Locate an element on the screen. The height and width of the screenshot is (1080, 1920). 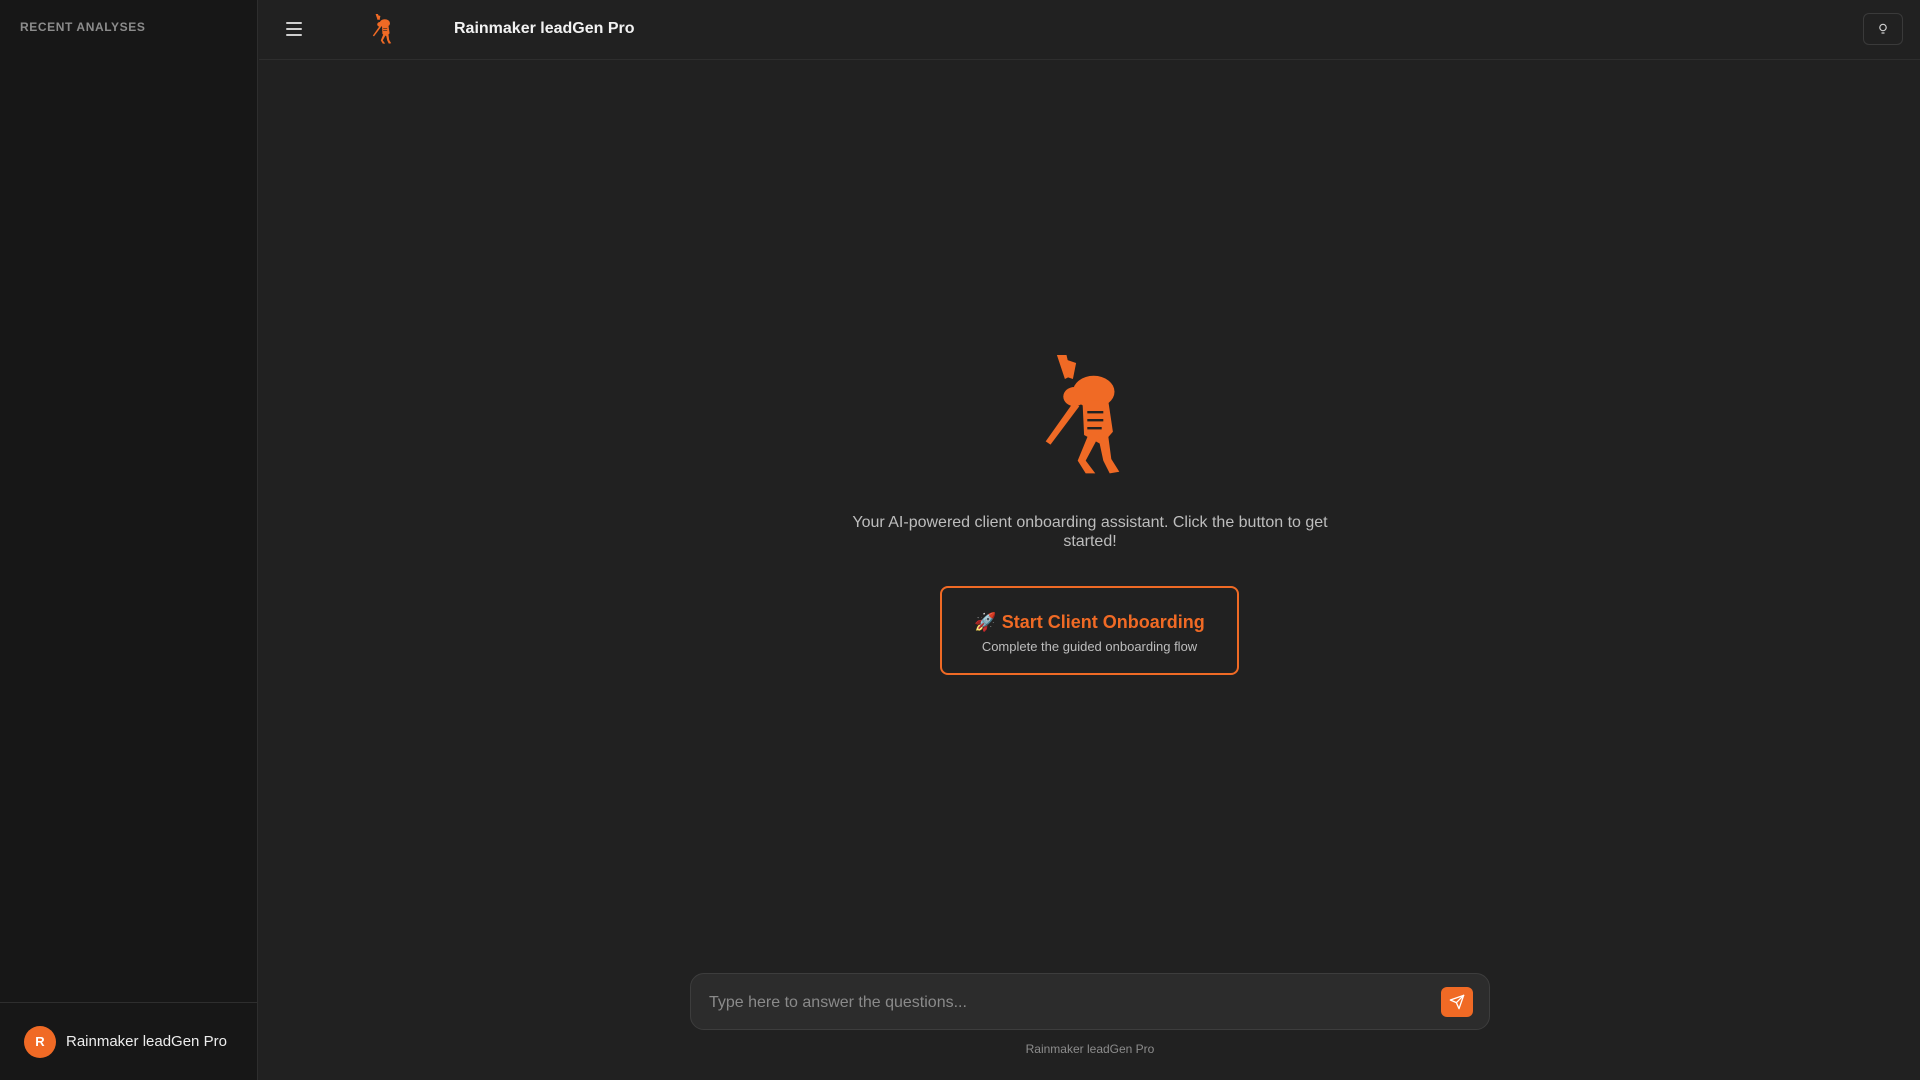
top-header: Rainmaker leadGen Pro is located at coordinates (1089, 30).